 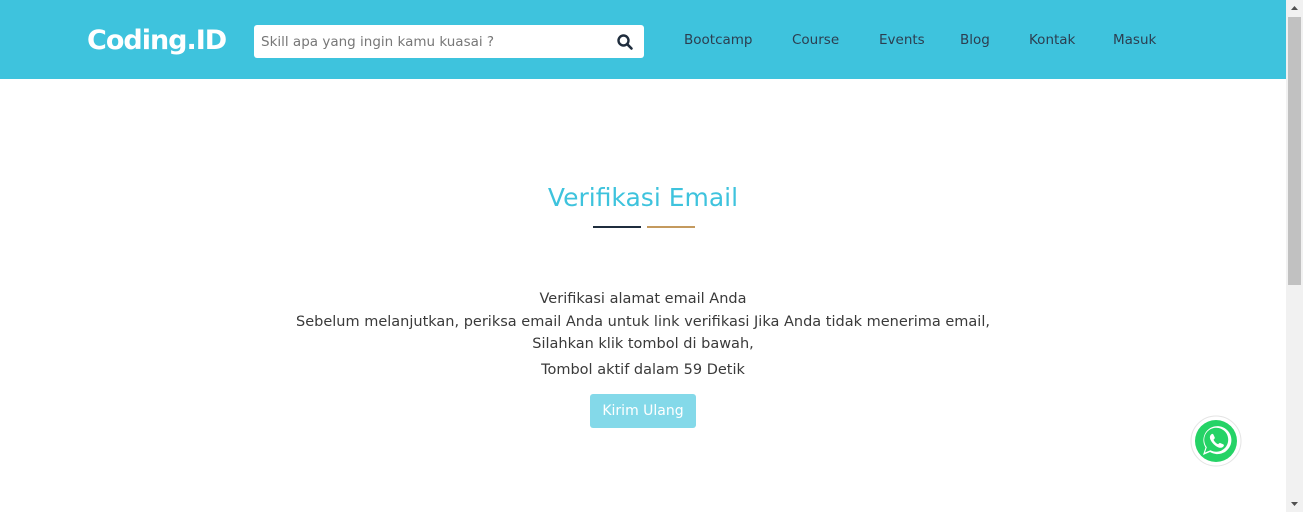 What do you see at coordinates (975, 40) in the screenshot?
I see `nav-blog: Blog` at bounding box center [975, 40].